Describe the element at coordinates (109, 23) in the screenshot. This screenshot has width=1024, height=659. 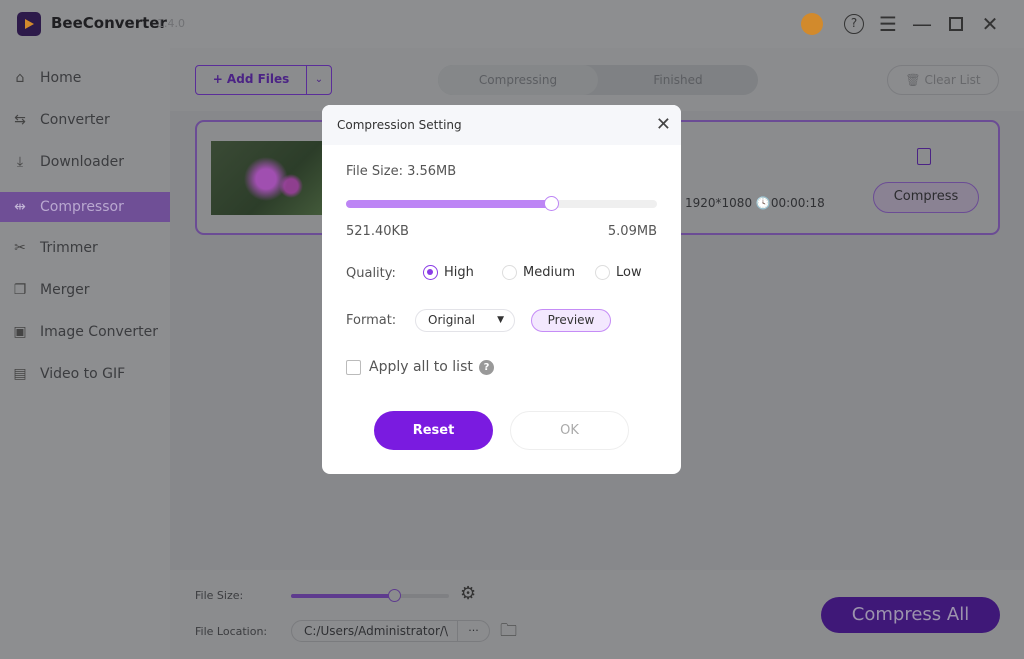
I see `app-name: BeeConverter` at that location.